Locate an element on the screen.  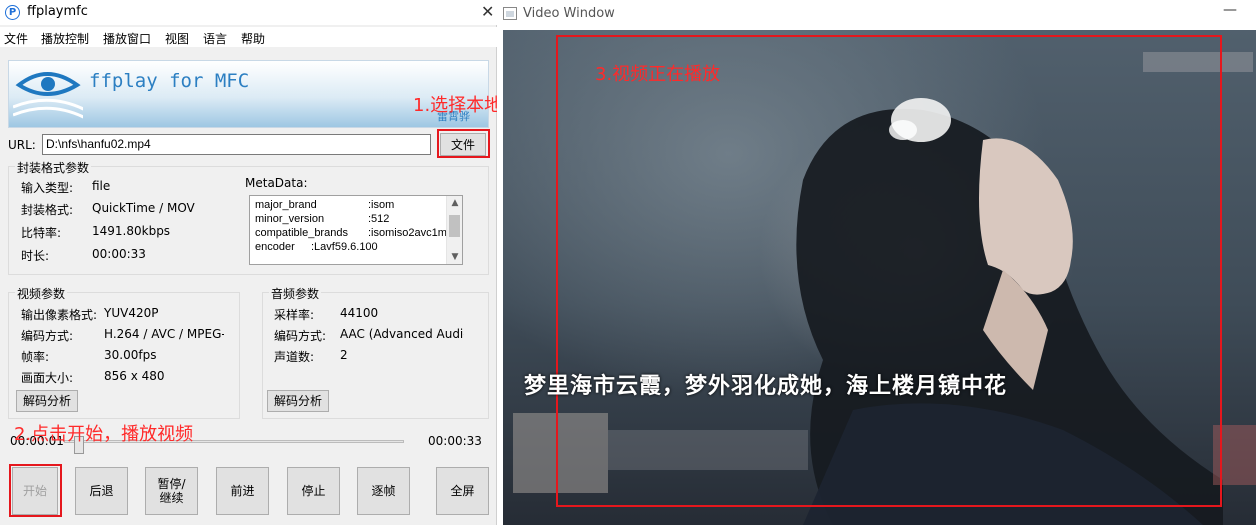
video-window-title: Video Window is located at coordinates (569, 13).